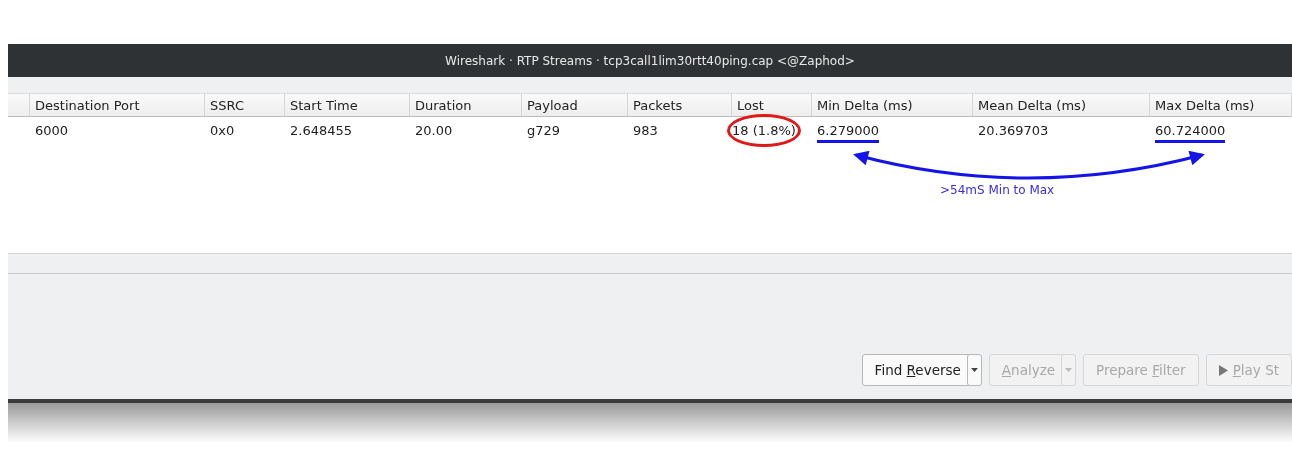  Describe the element at coordinates (52, 130) in the screenshot. I see `table-cell: 6000` at that location.